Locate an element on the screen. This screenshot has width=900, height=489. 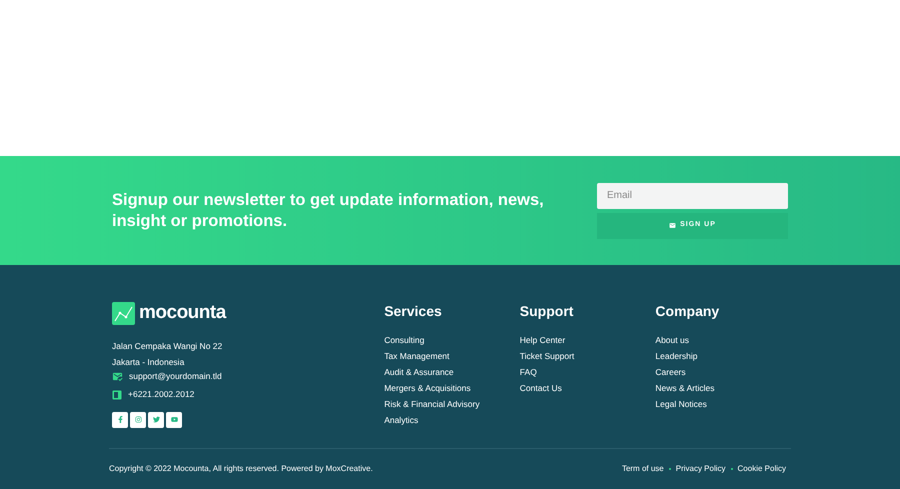
footer-link: Careers is located at coordinates (723, 371).